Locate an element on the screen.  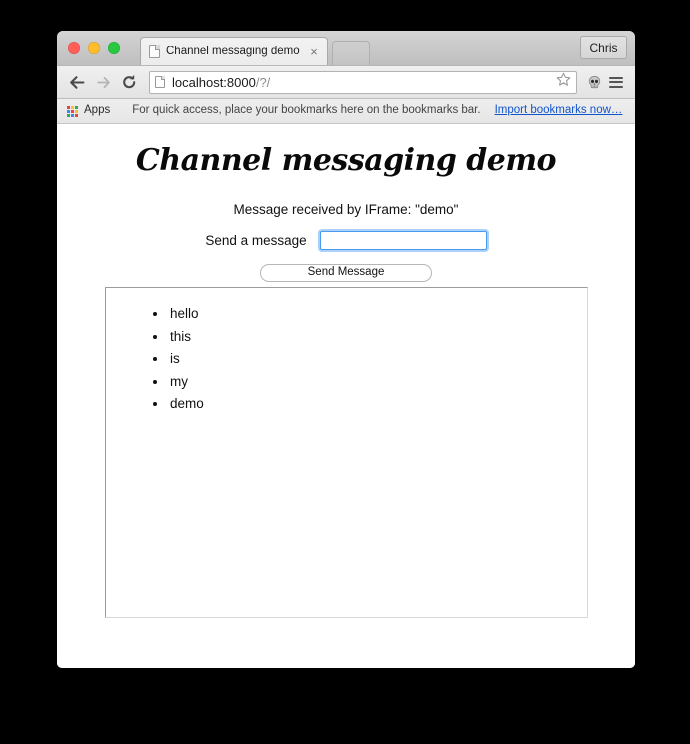
address-bar: localhost:8000/?/ is located at coordinates (363, 82).